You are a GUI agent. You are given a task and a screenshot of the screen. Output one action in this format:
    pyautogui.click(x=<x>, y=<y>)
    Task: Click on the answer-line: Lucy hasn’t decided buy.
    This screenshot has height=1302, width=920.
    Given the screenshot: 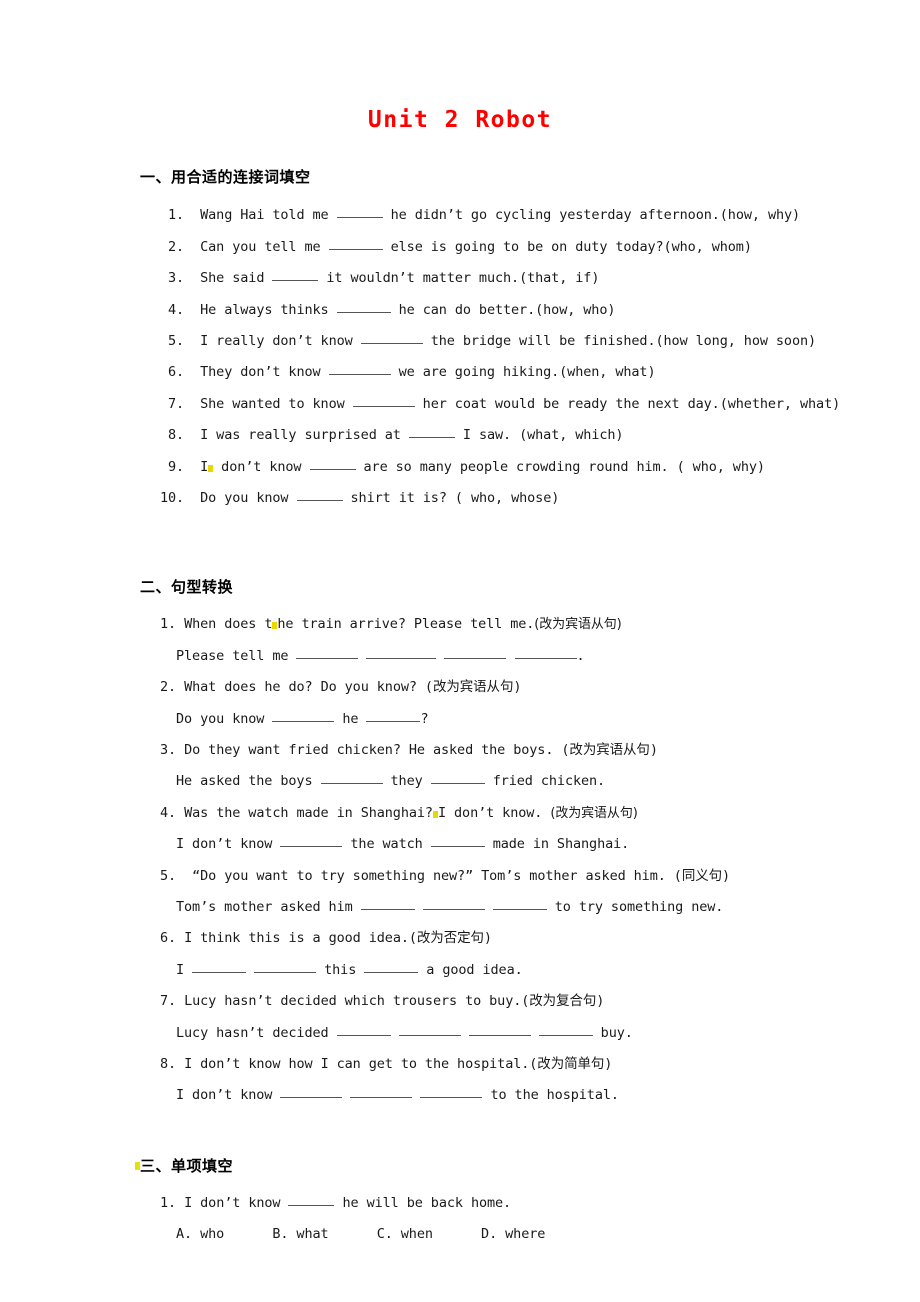 What is the action you would take?
    pyautogui.click(x=460, y=1033)
    